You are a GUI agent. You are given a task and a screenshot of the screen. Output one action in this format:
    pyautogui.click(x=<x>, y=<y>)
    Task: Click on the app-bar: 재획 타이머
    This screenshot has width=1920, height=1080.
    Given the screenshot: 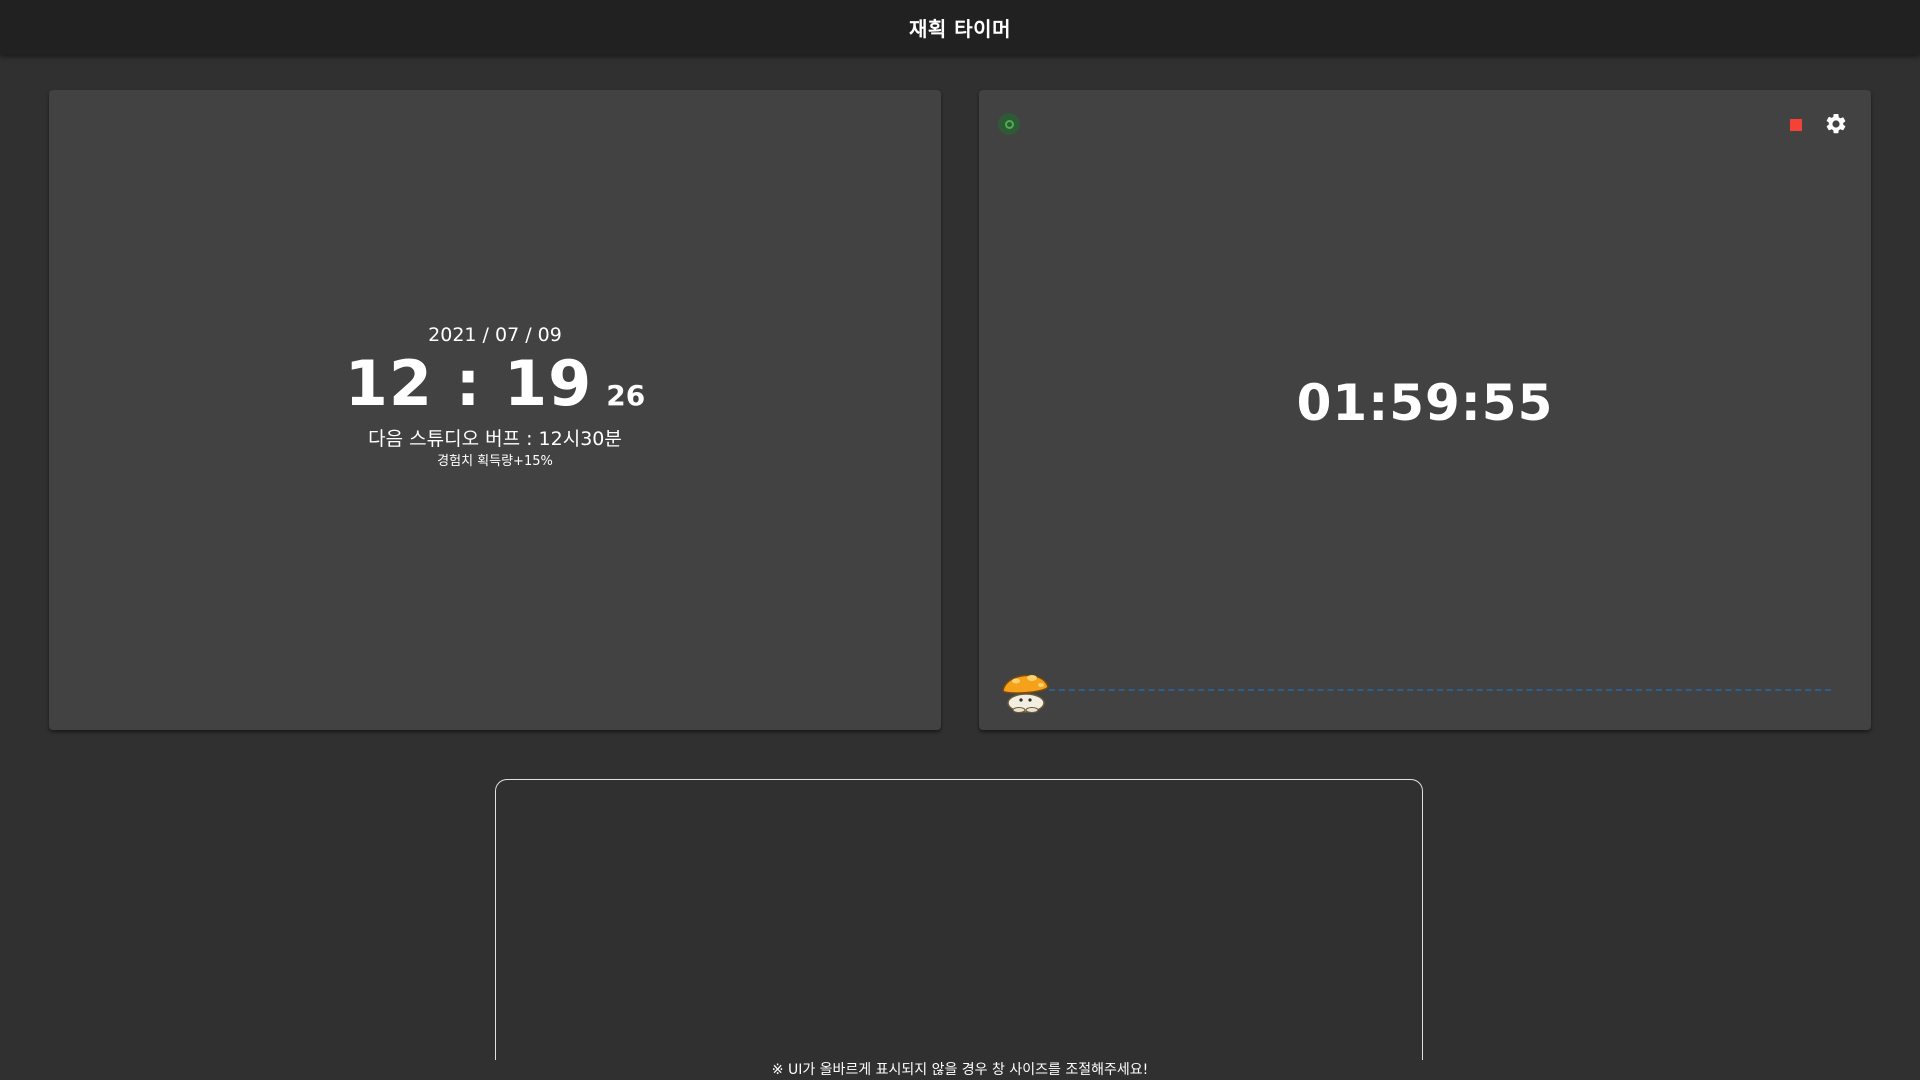 What is the action you would take?
    pyautogui.click(x=960, y=27)
    